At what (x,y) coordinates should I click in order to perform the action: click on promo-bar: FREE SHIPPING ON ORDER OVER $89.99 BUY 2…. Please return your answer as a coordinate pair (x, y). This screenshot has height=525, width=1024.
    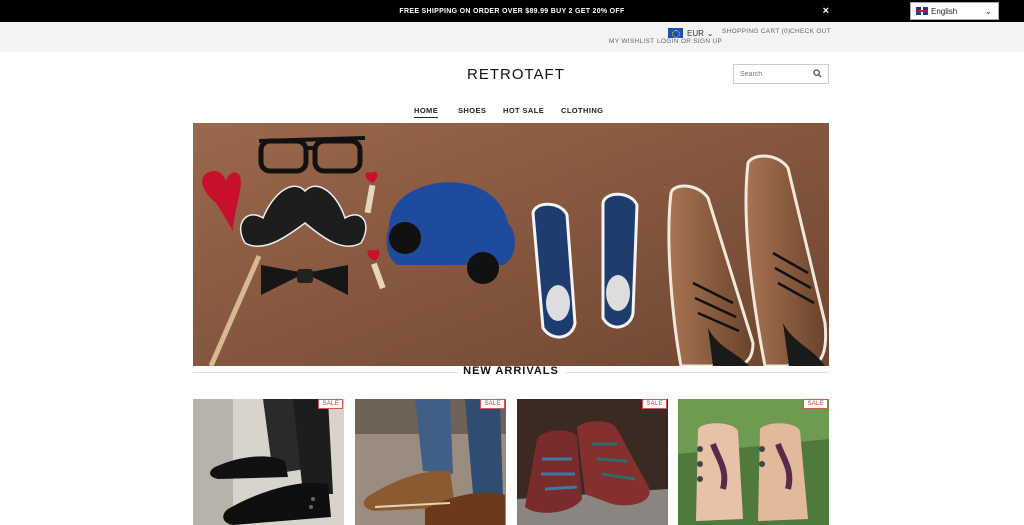
    Looking at the image, I should click on (512, 11).